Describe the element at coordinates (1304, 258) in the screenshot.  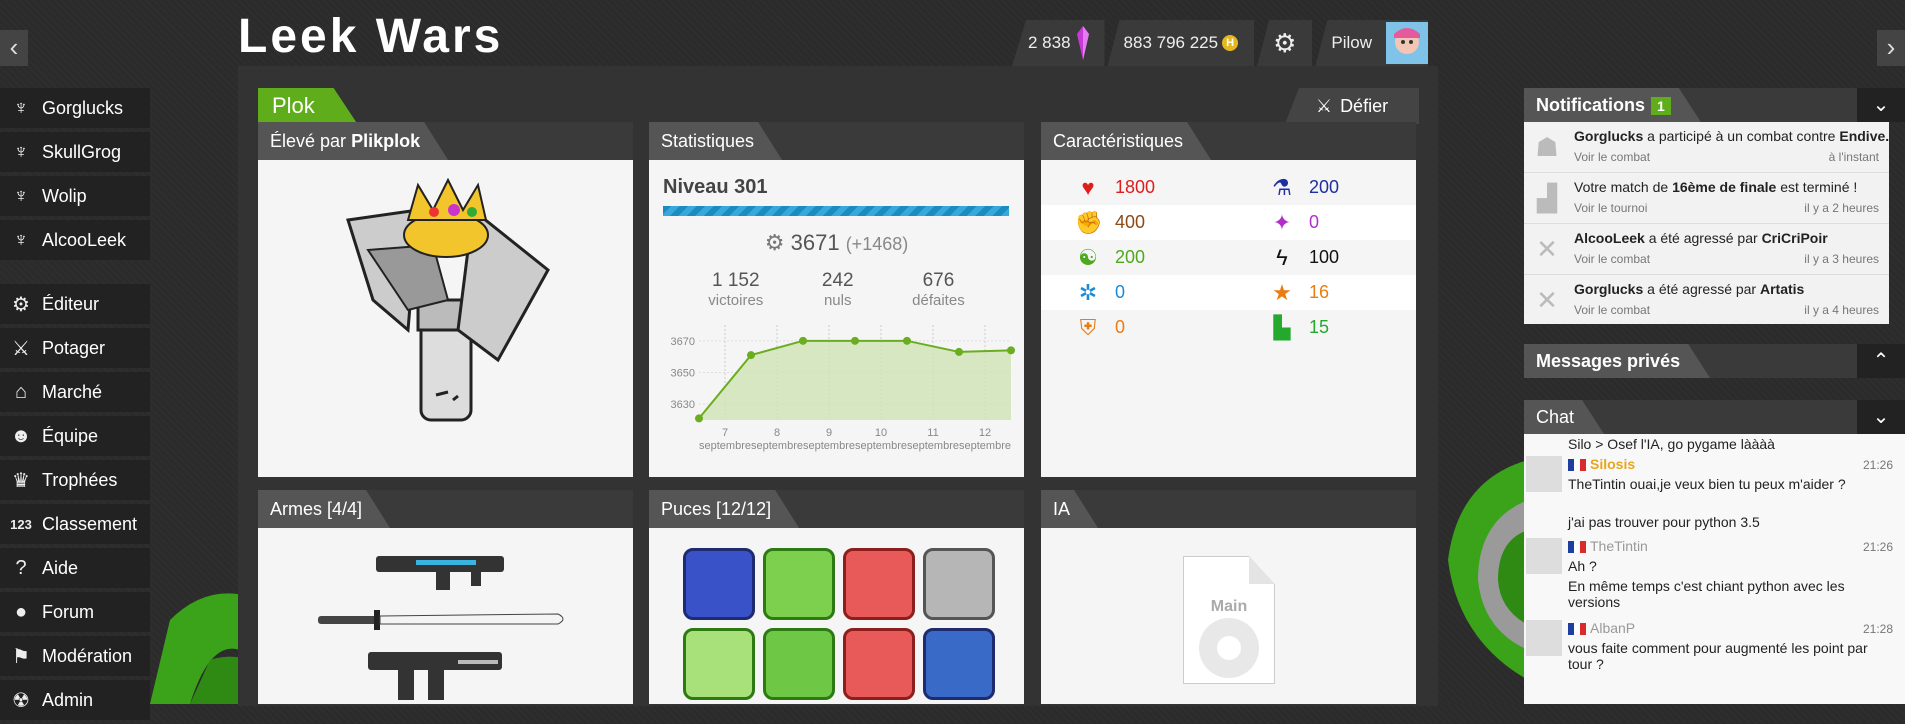
I see `characteristic: ϟ 100` at that location.